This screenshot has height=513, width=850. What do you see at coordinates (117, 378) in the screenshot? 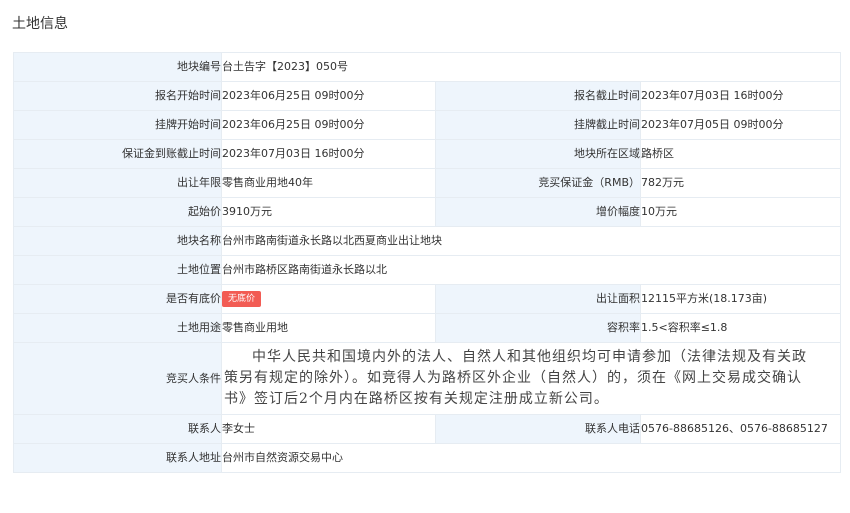
I see `bidder-conditions-label: 竞买人条件` at bounding box center [117, 378].